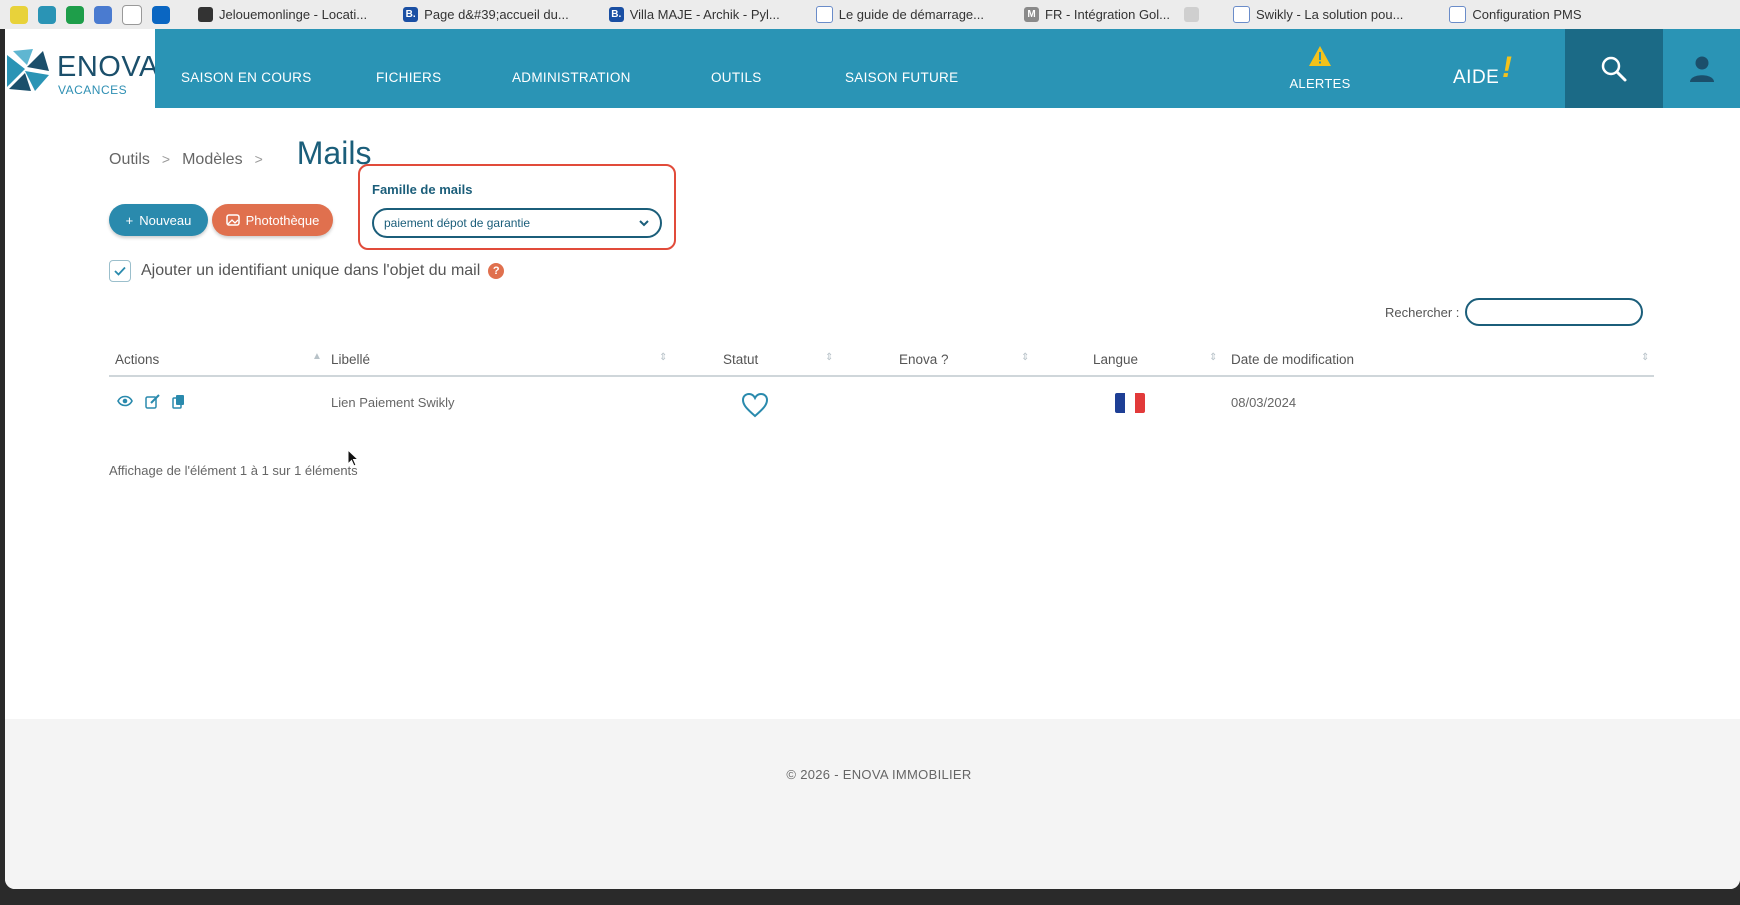 The width and height of the screenshot is (1740, 905). I want to click on enova-logo: ENOVA VACANCES, so click(82, 73).